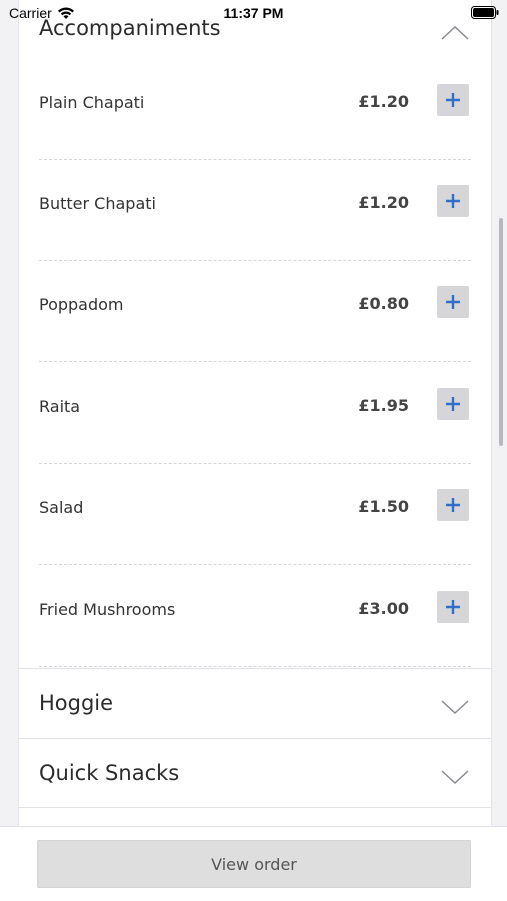 The width and height of the screenshot is (507, 901). I want to click on view-order-button: View order, so click(254, 864).